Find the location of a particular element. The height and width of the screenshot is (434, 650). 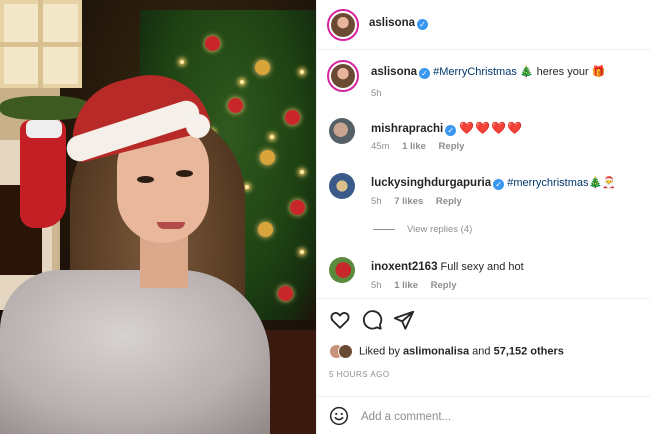

post-header: aslisona ✓ is located at coordinates (483, 25).